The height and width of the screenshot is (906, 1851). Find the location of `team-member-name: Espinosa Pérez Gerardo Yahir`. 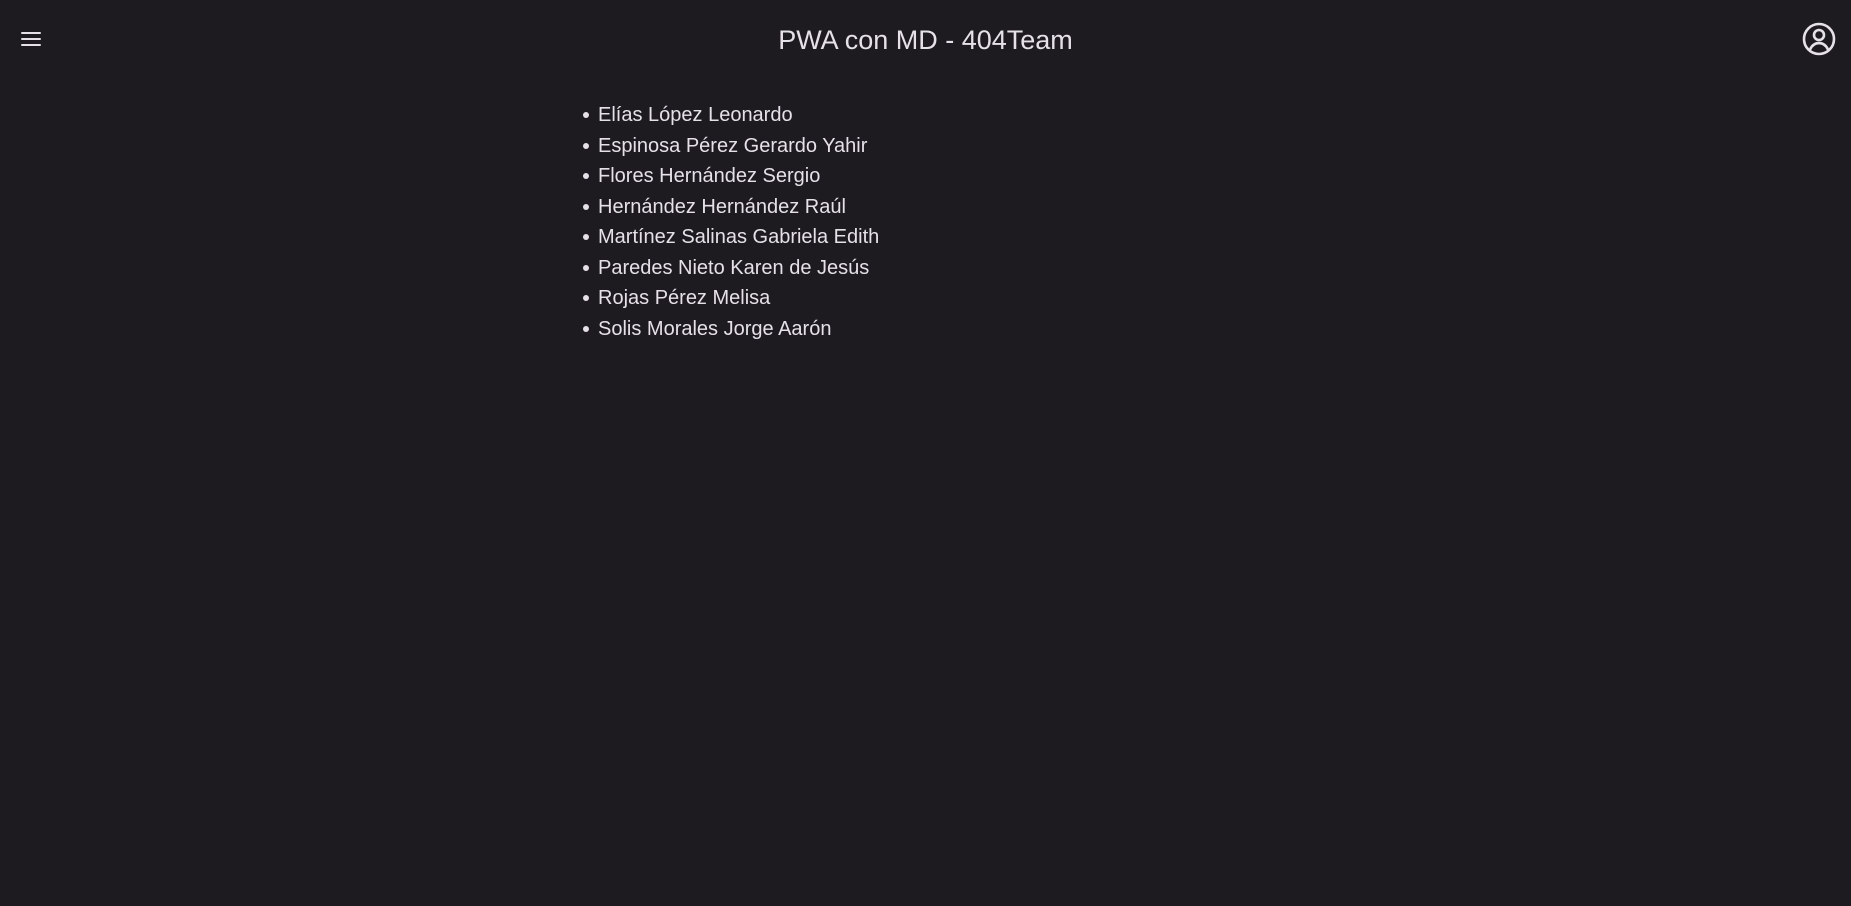

team-member-name: Espinosa Pérez Gerardo Yahir is located at coordinates (733, 145).